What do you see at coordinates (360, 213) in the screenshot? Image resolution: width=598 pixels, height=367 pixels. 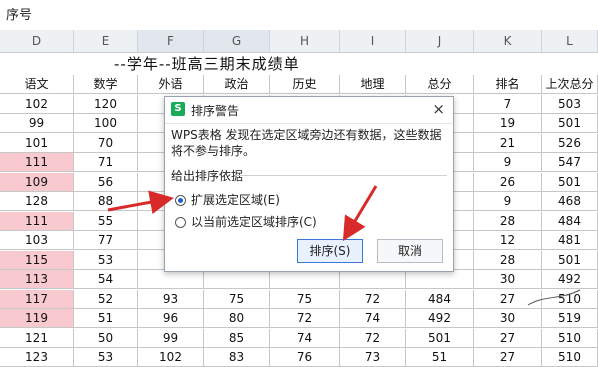 I see `arrow-to-sort-button` at bounding box center [360, 213].